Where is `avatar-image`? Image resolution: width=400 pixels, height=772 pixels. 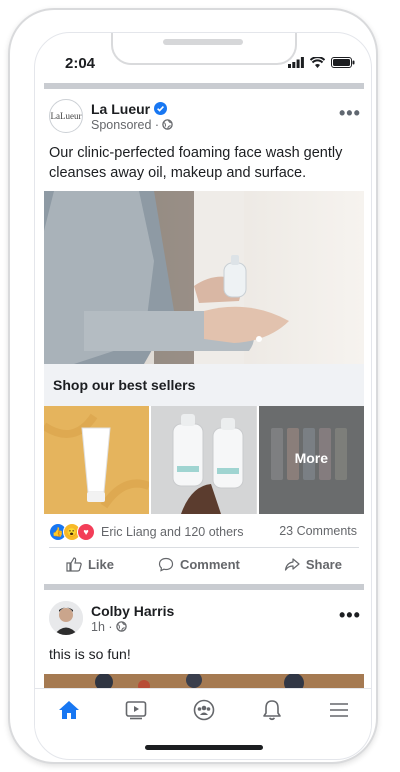 avatar-image is located at coordinates (66, 618).